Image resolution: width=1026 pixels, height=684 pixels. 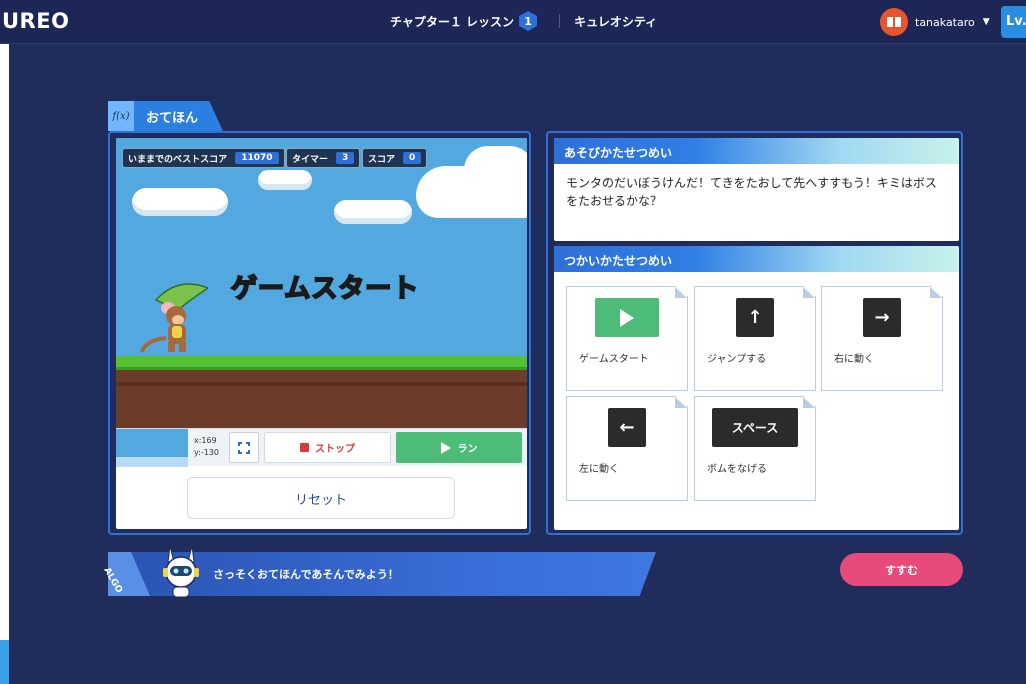 What do you see at coordinates (4, 364) in the screenshot?
I see `left-edge-panel` at bounding box center [4, 364].